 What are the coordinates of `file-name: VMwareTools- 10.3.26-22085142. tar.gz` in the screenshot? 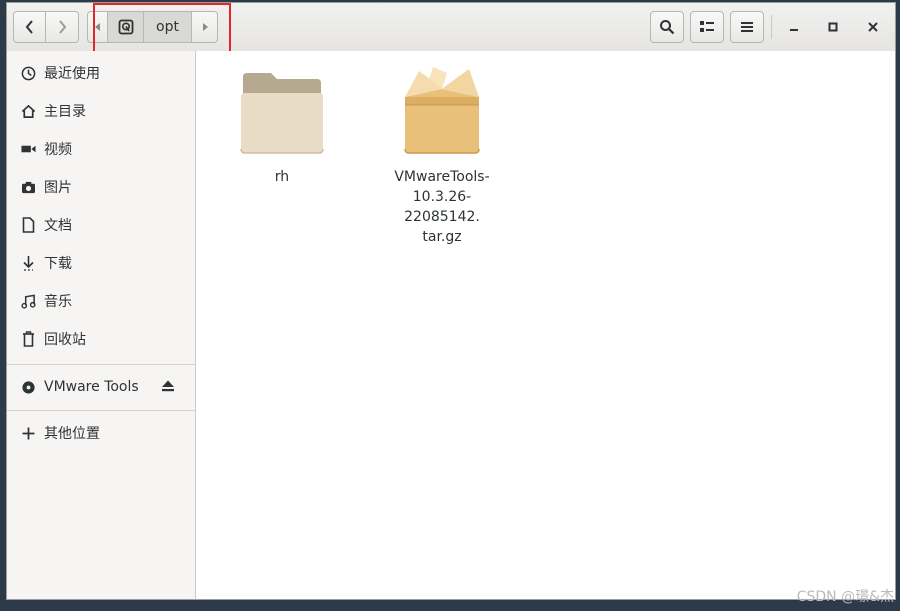 It's located at (442, 207).